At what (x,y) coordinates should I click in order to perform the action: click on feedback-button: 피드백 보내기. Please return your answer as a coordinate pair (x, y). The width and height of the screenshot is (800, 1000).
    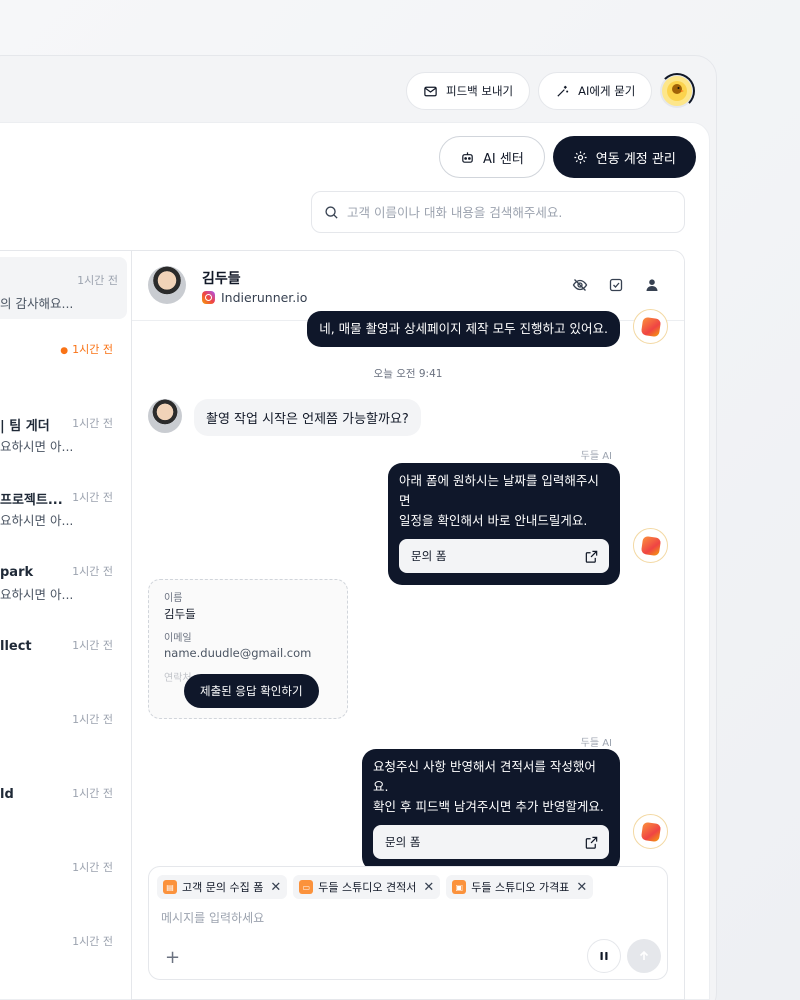
    Looking at the image, I should click on (468, 91).